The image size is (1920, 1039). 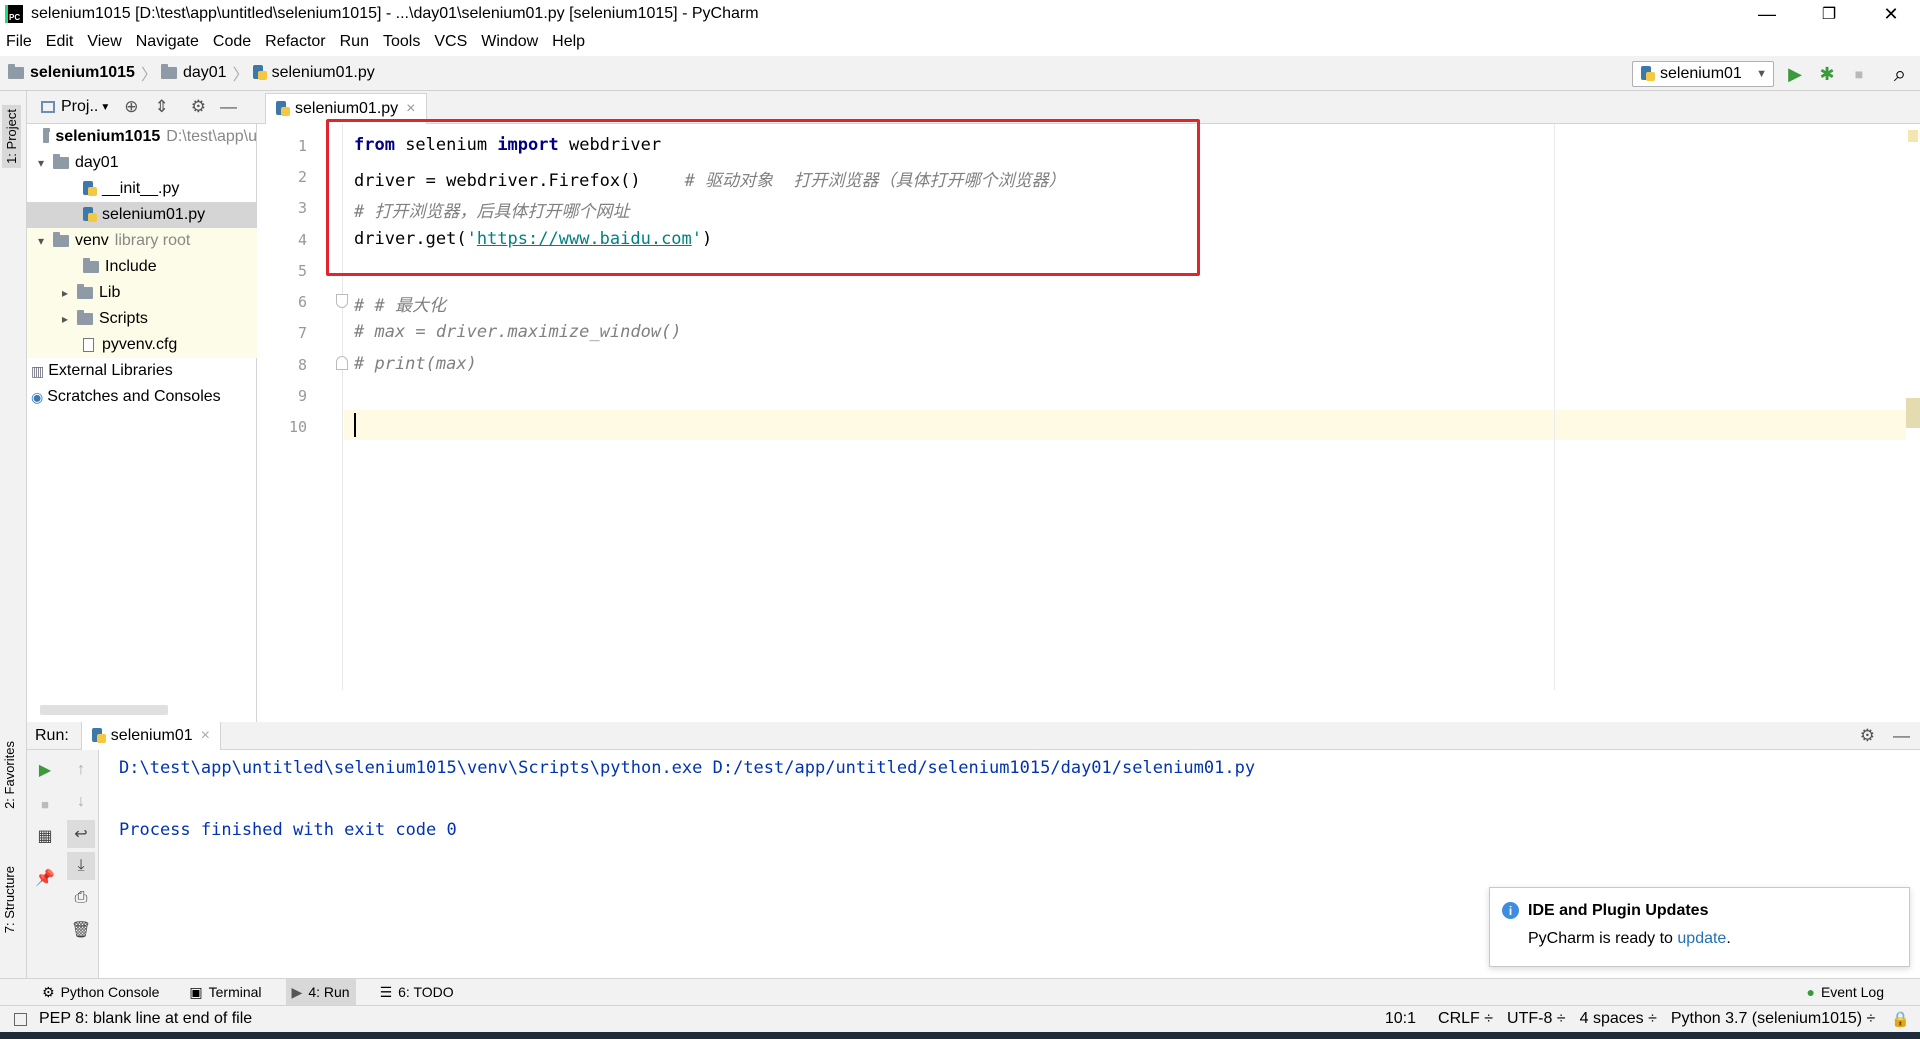 I want to click on tab-todo: ☰ 6: TODO, so click(x=417, y=992).